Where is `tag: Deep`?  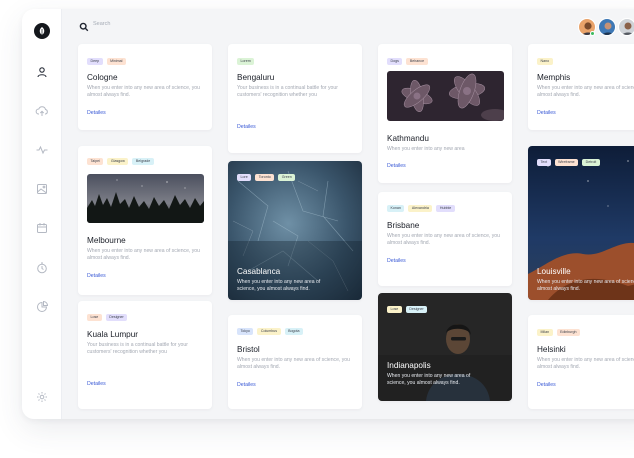
tag: Deep is located at coordinates (95, 61).